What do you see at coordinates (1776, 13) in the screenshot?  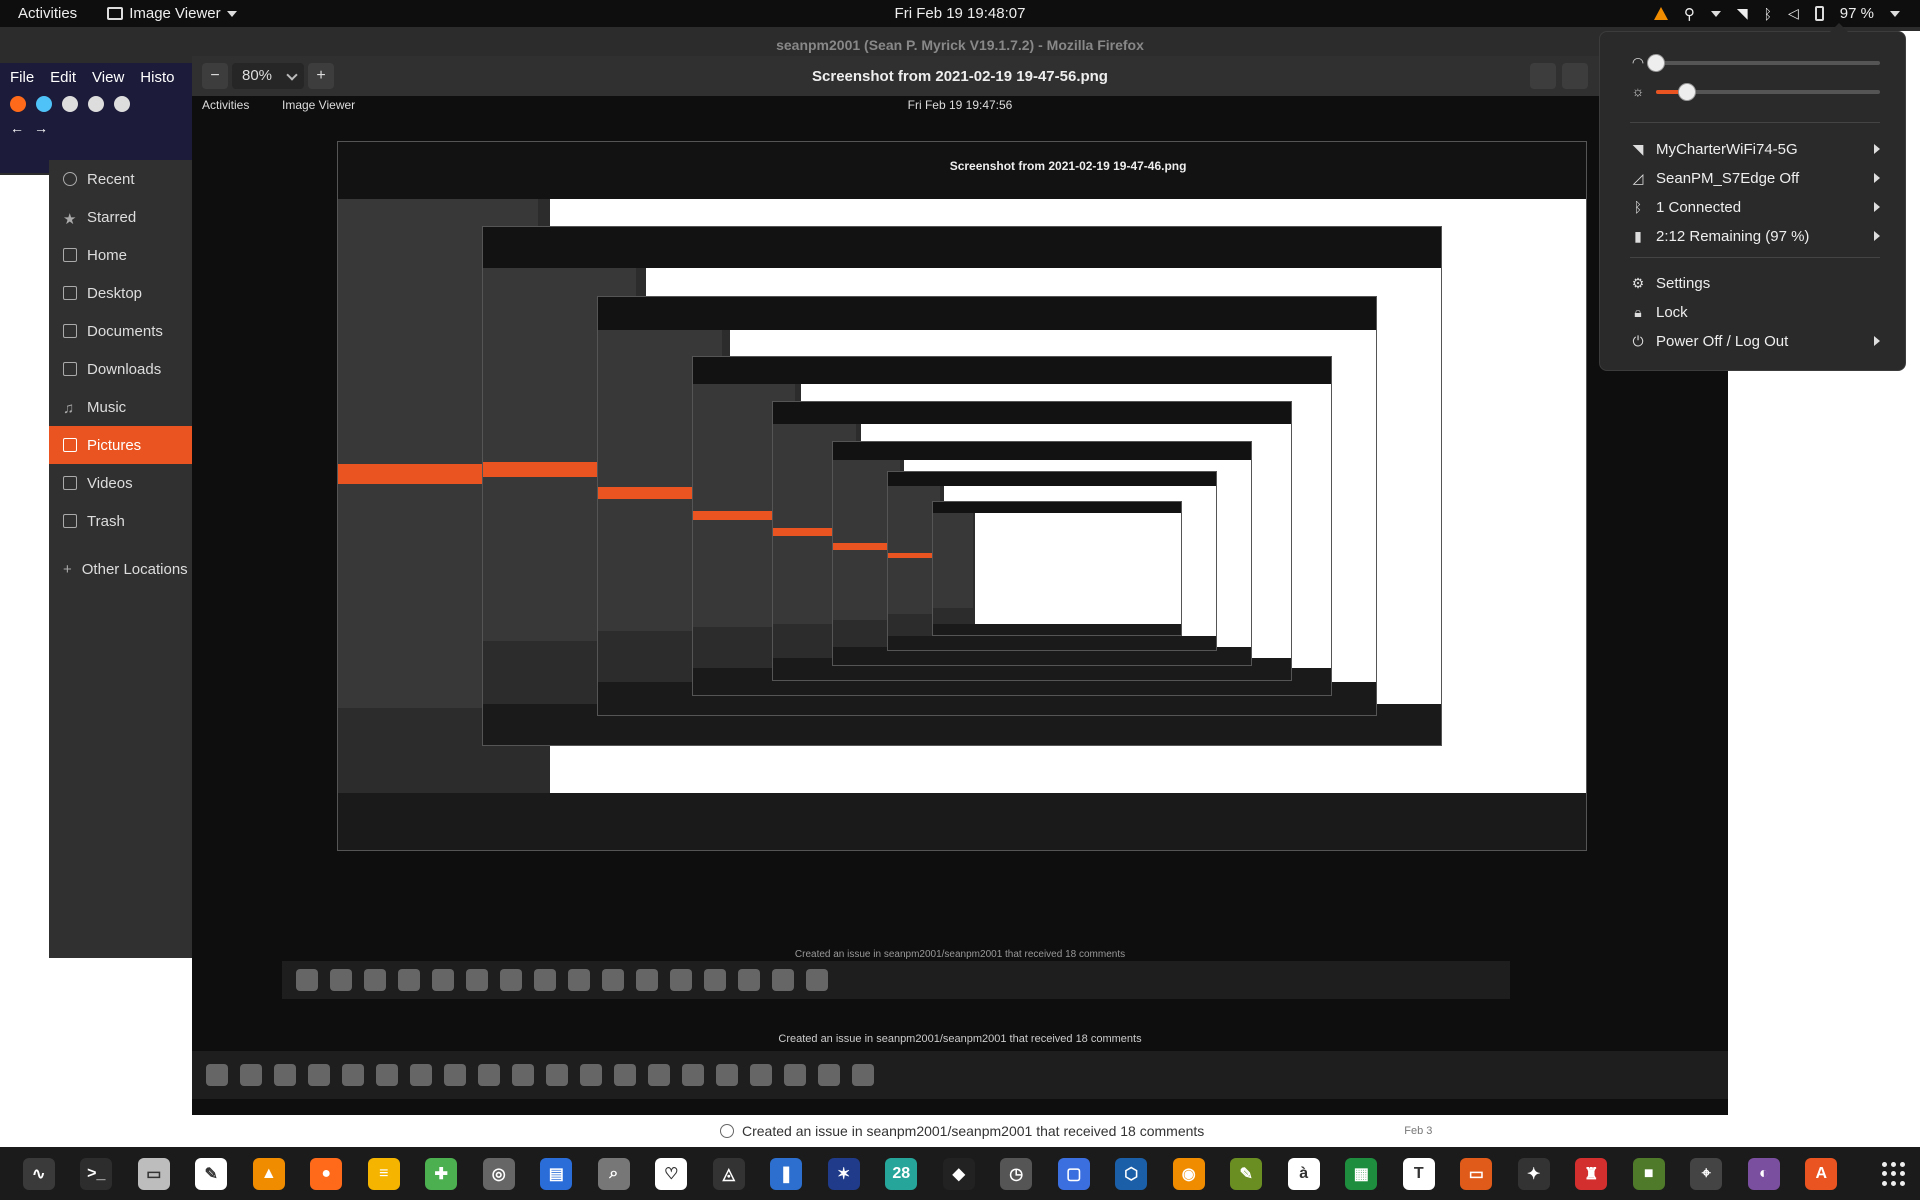 I see `system-tray: ⚲ ◥ ᛒ ◁ 97 %` at bounding box center [1776, 13].